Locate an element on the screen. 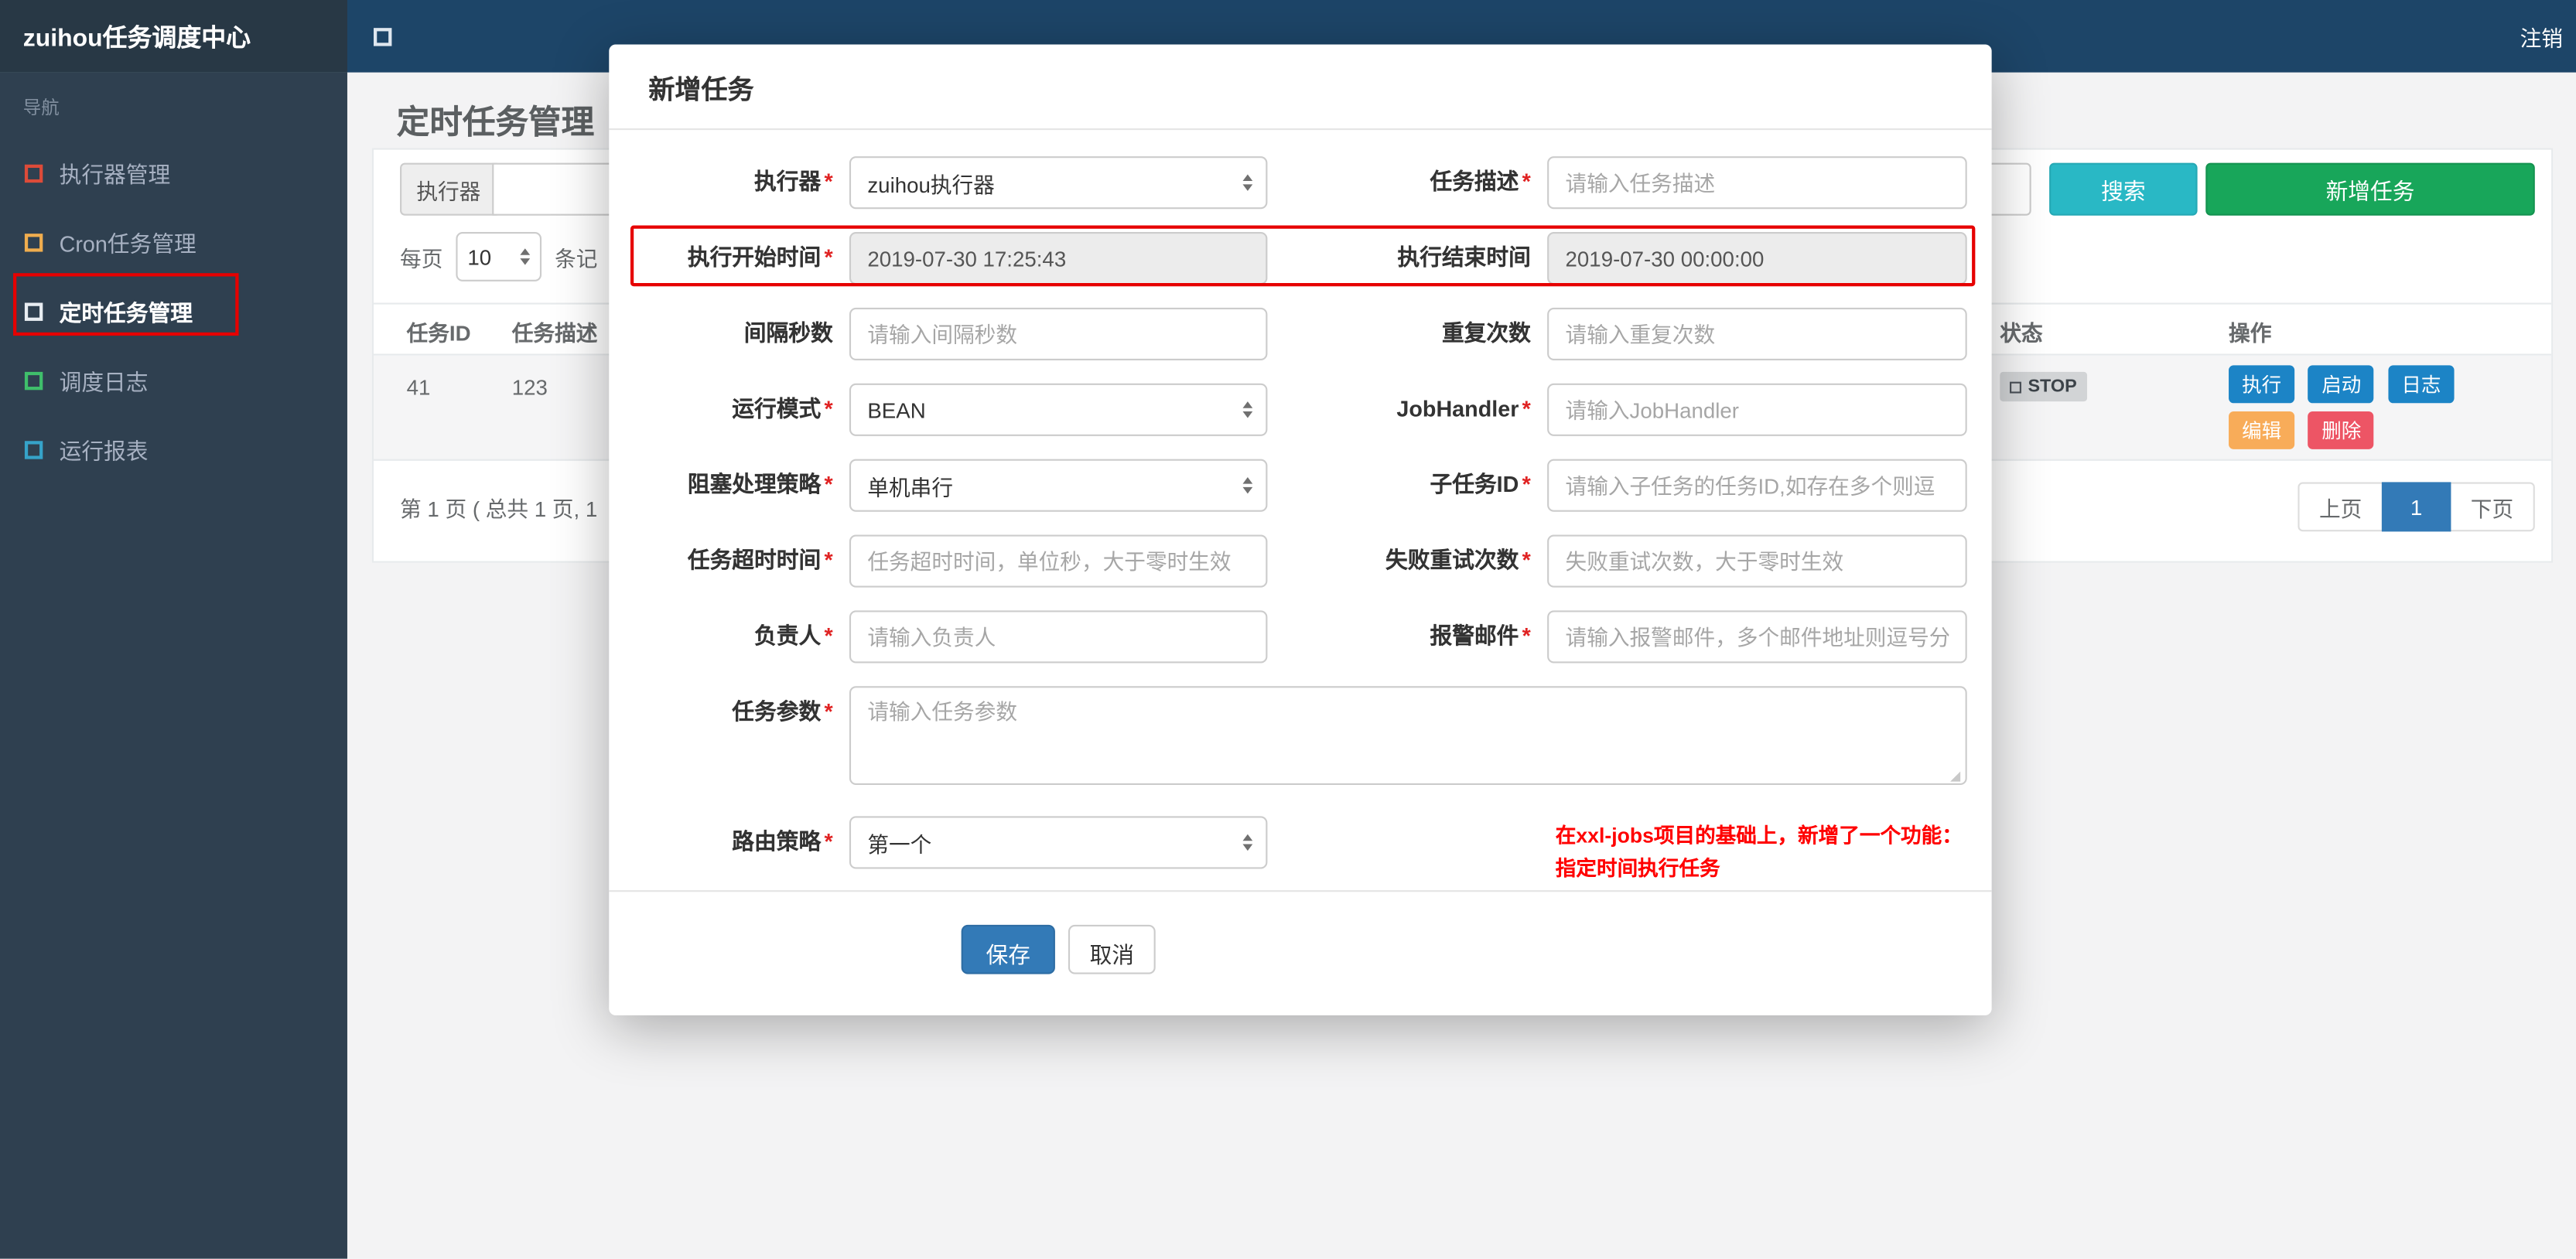 This screenshot has width=2576, height=1259. run-mode-label: 运行模式 * is located at coordinates (782, 408).